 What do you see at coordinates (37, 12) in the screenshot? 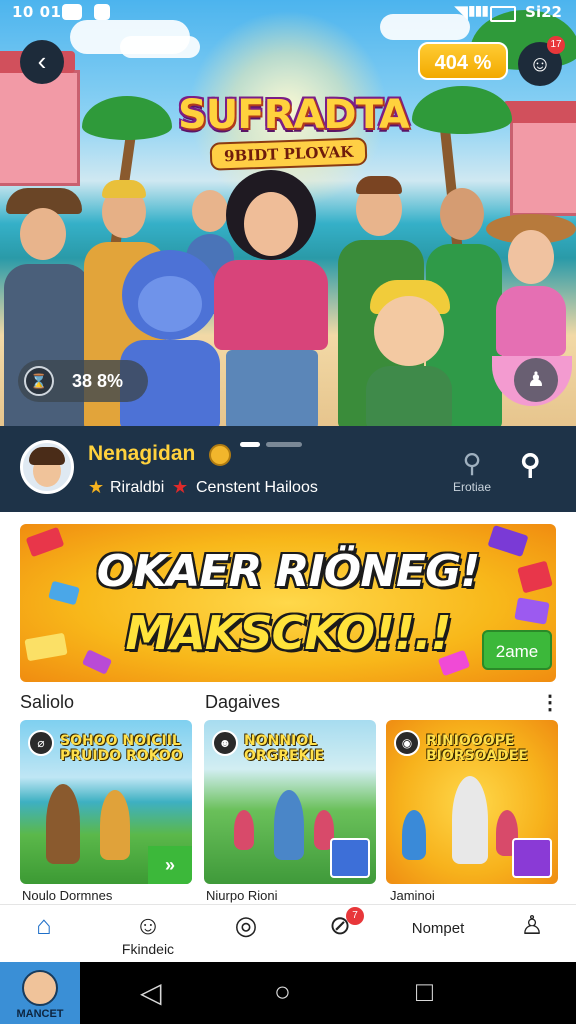
I see `status-time: 10 01` at bounding box center [37, 12].